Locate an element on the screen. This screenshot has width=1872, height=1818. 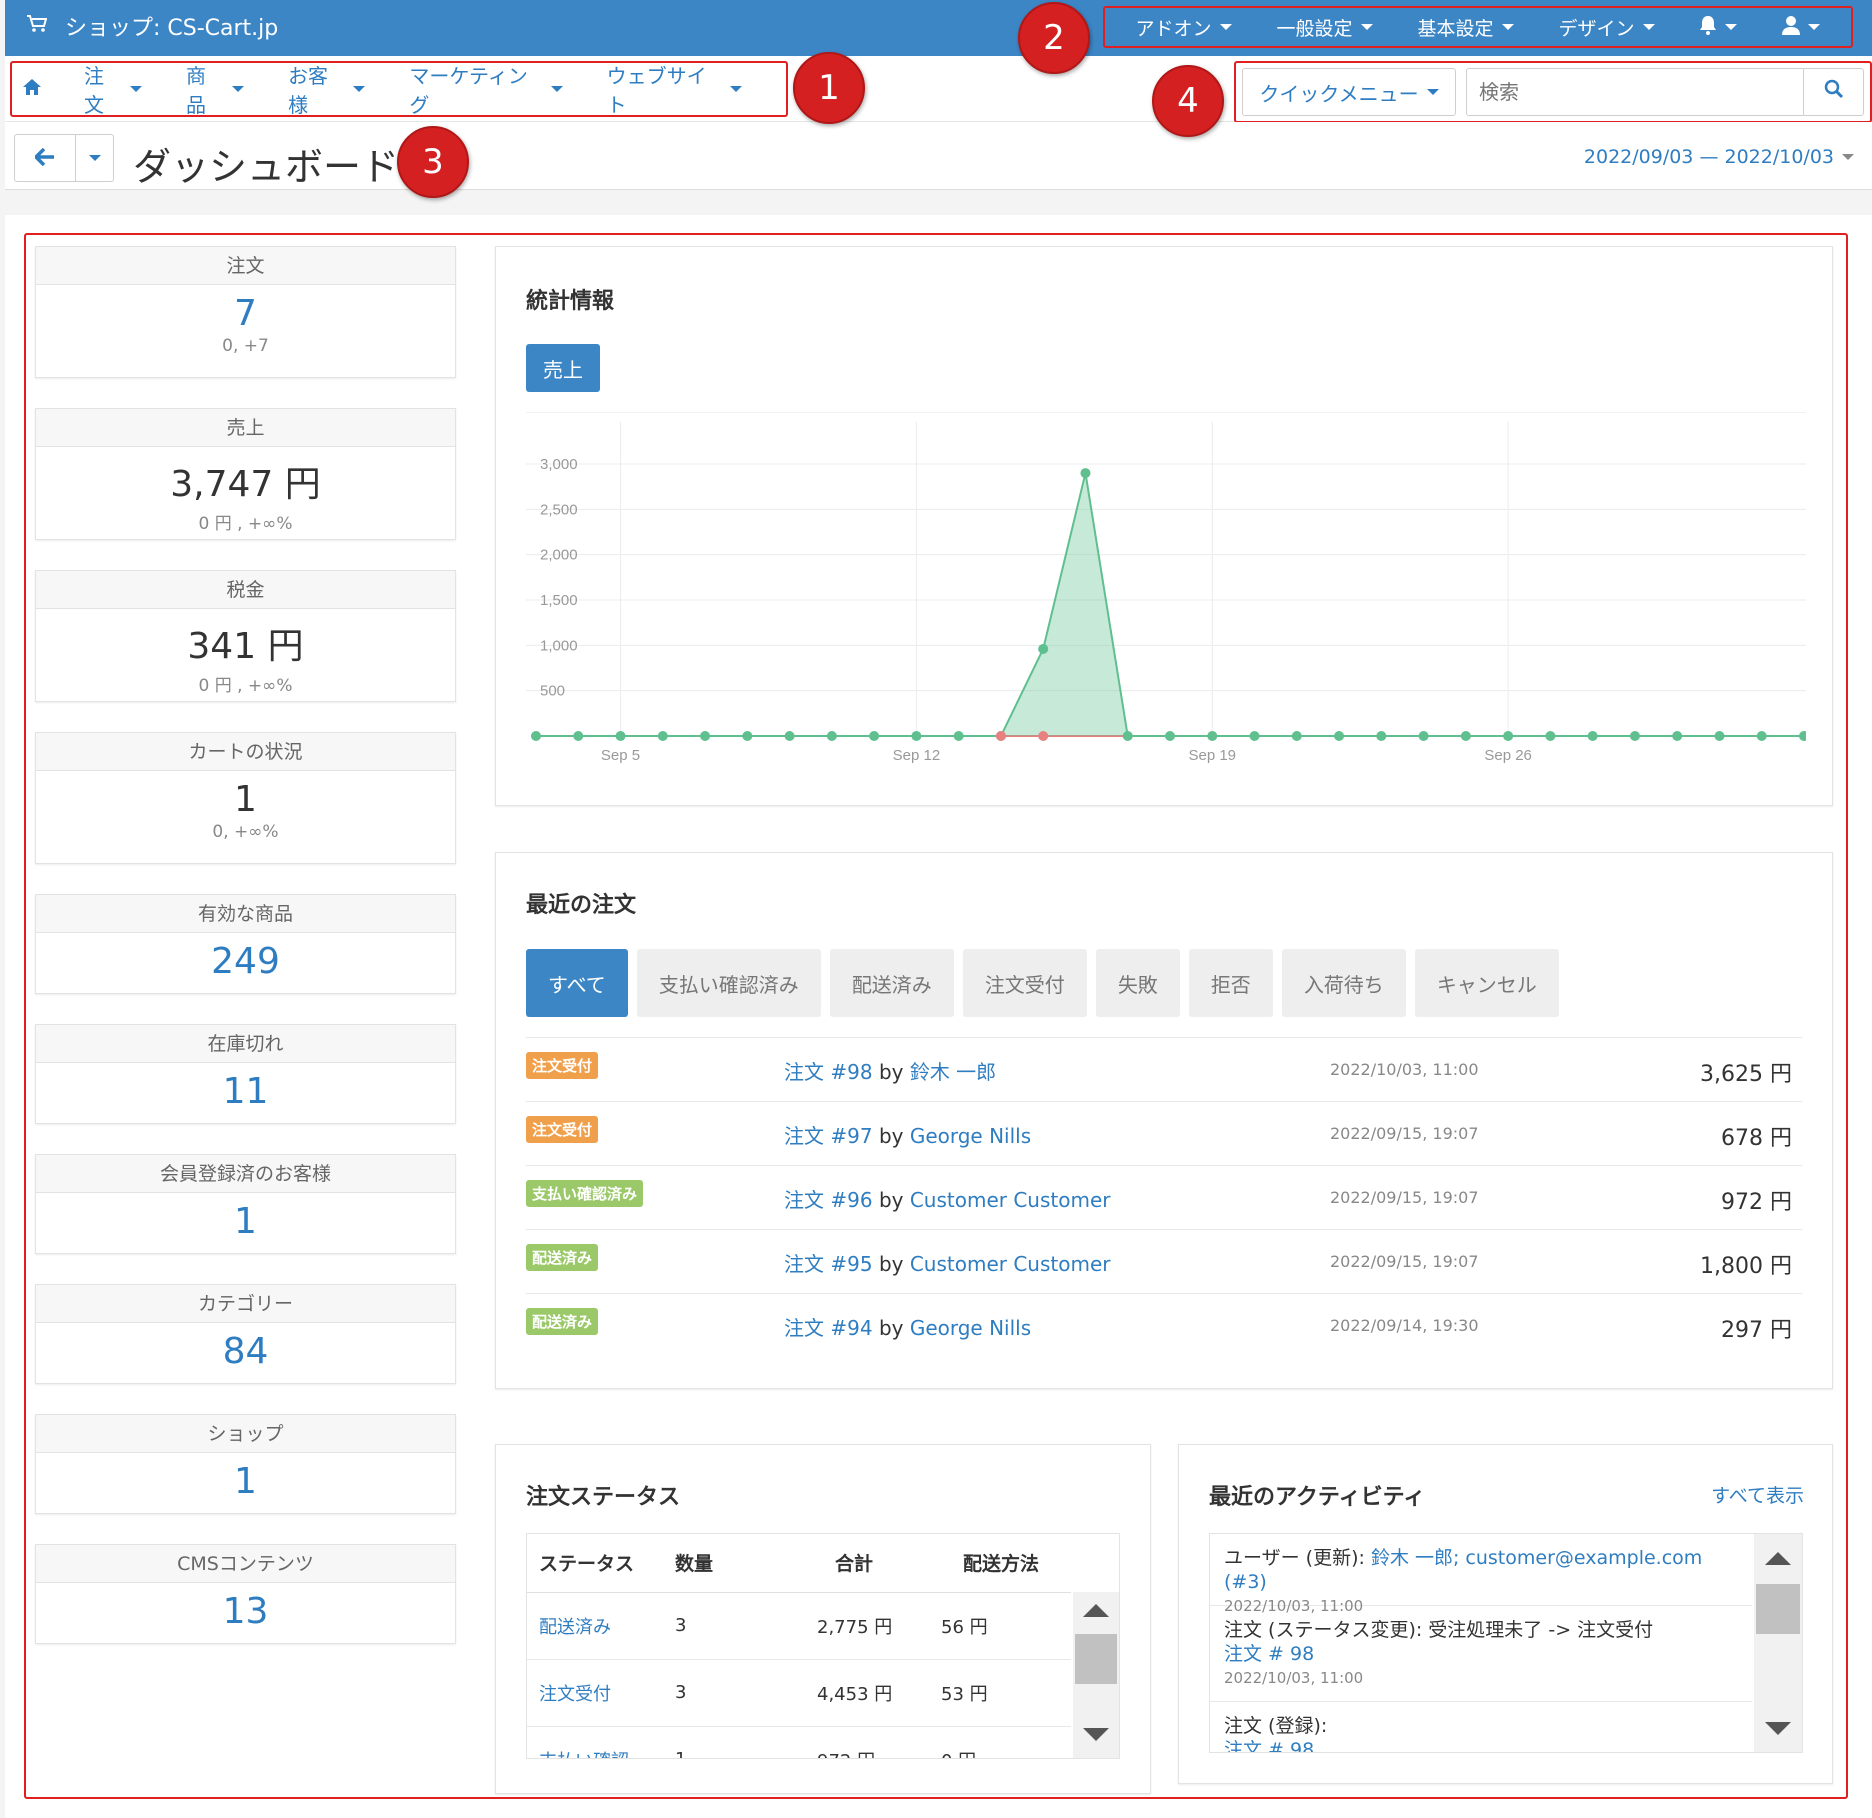
stat-card-shops: ショップ 1 is located at coordinates (245, 1464).